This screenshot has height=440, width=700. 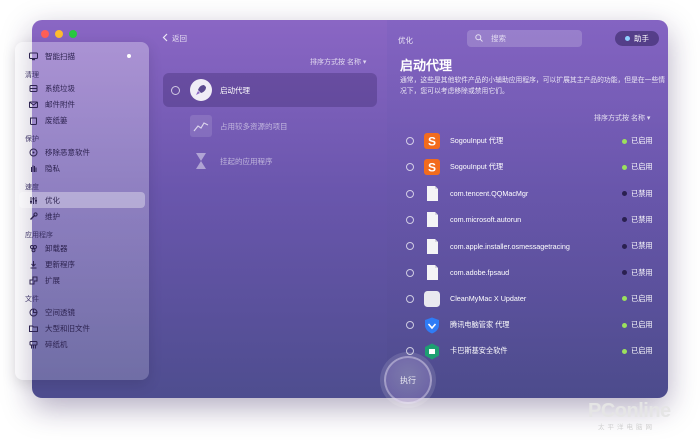 I want to click on agent-row: CleanMyMac X Updater 已启用, so click(x=532, y=299).